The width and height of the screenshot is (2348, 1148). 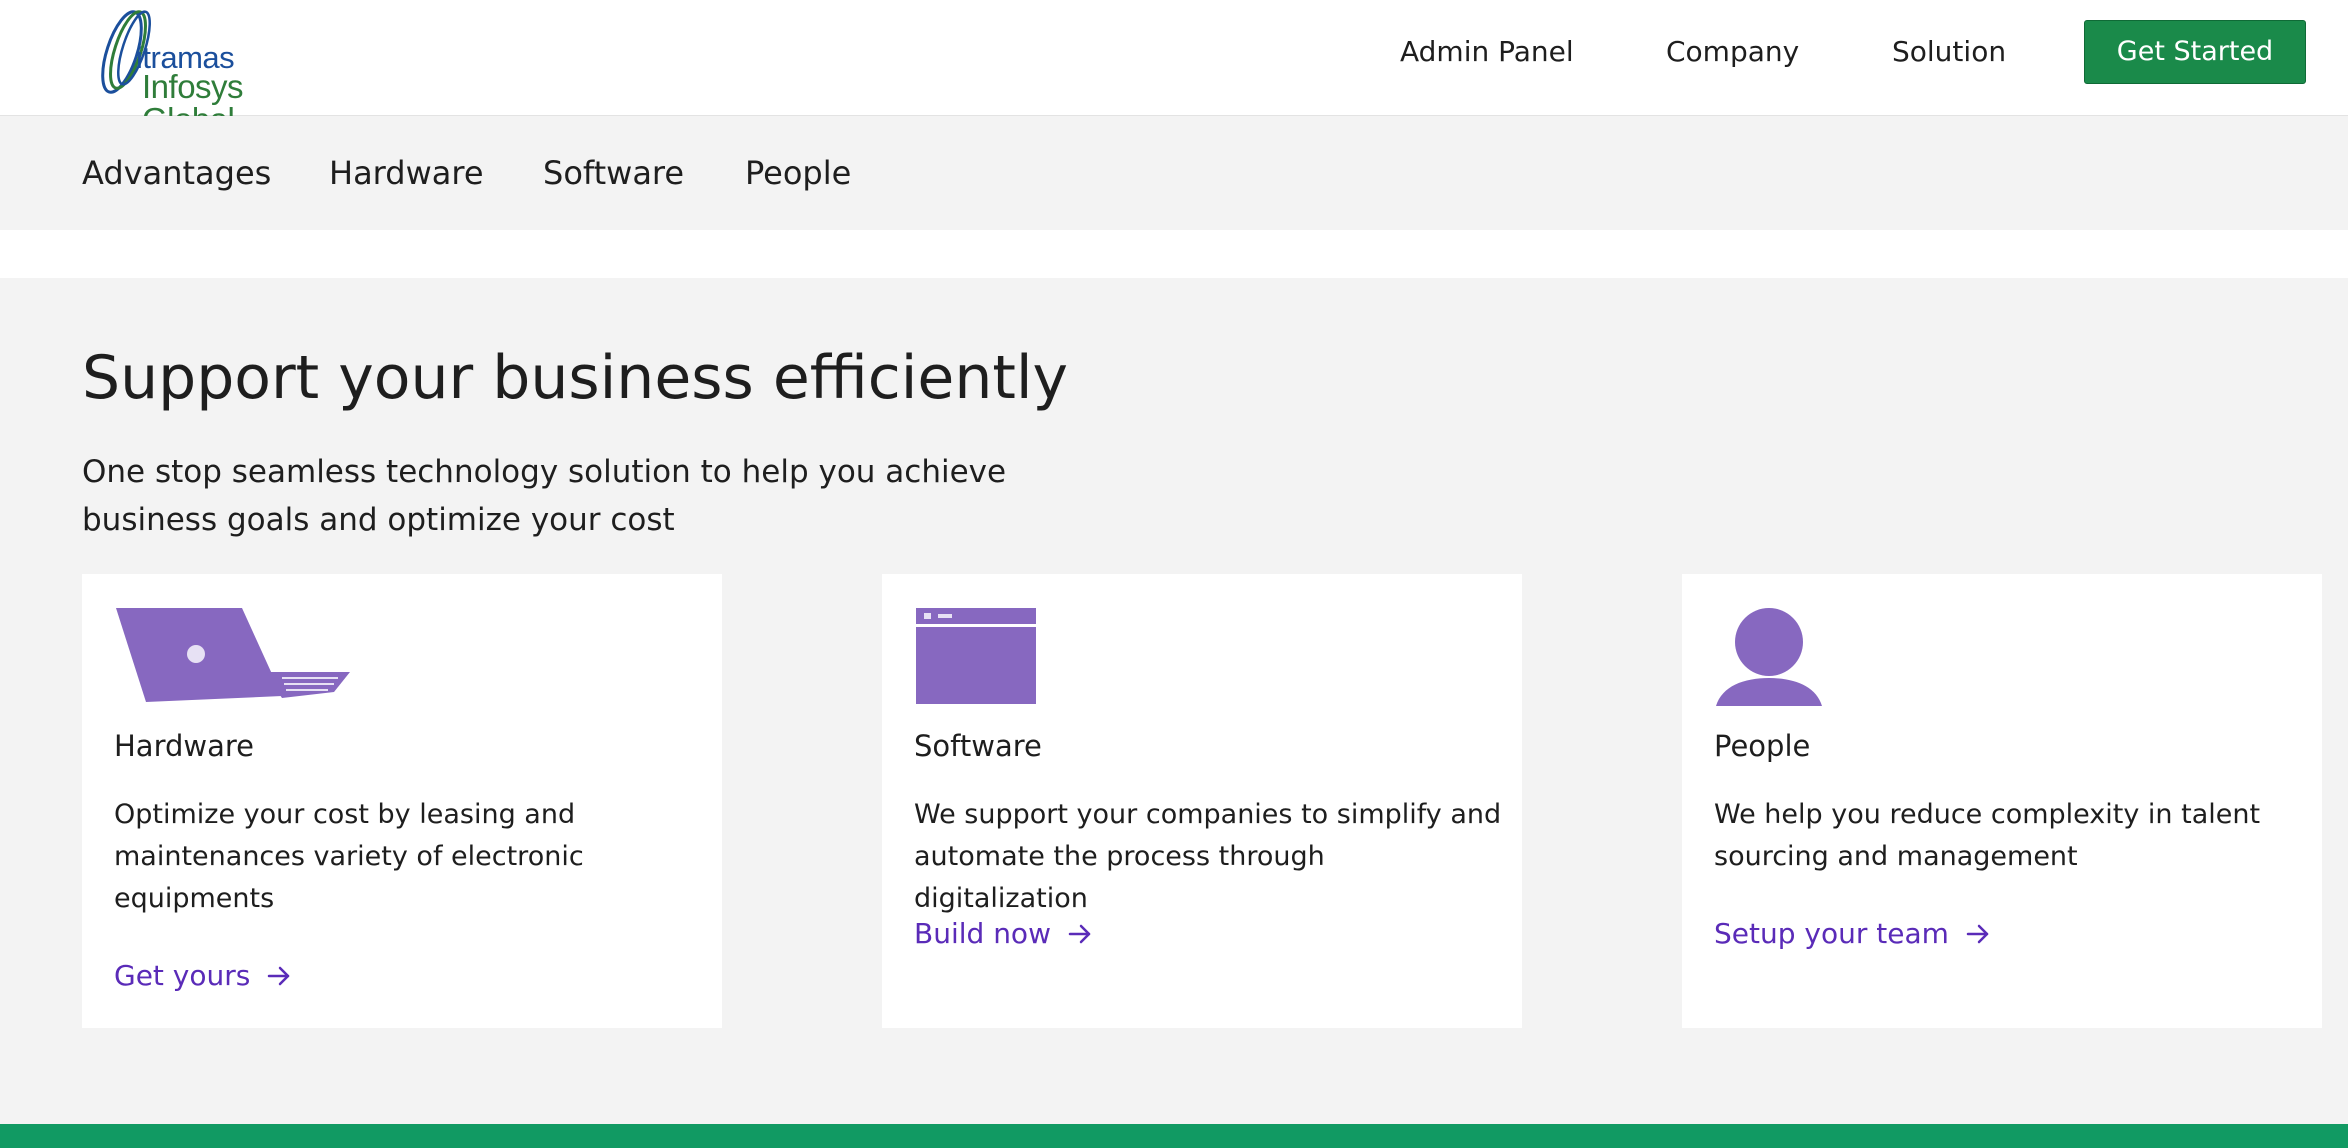 I want to click on build-now-link: Build now, so click(x=1003, y=934).